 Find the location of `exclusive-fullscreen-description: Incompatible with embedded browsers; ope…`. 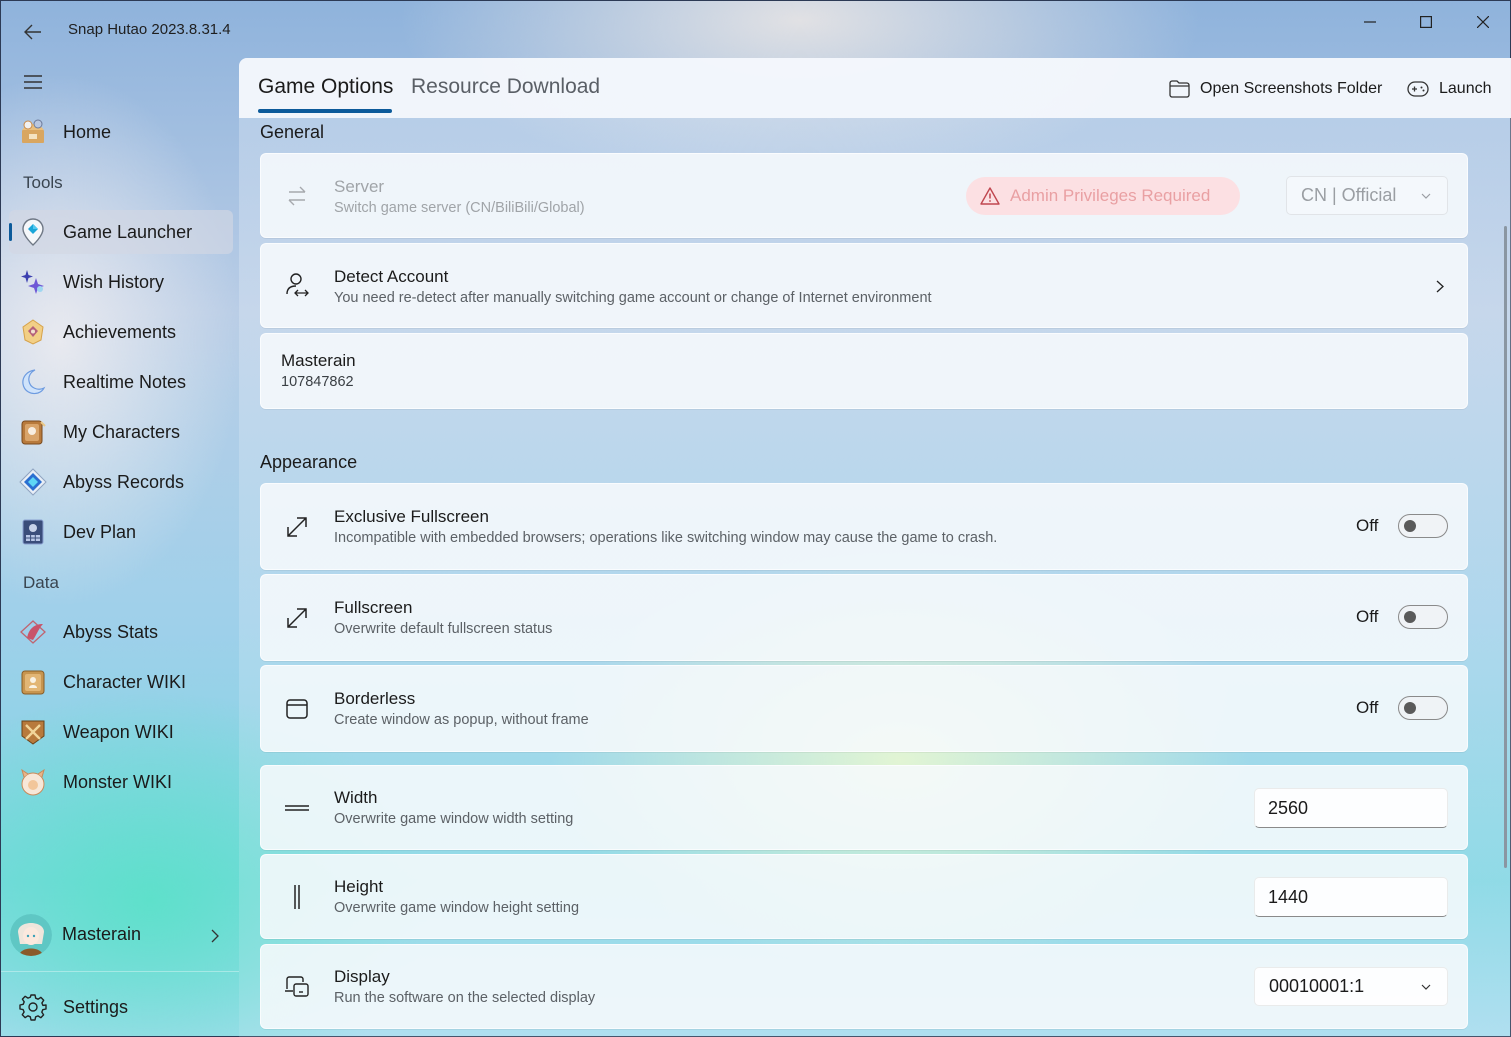

exclusive-fullscreen-description: Incompatible with embedded browsers; ope… is located at coordinates (666, 538).